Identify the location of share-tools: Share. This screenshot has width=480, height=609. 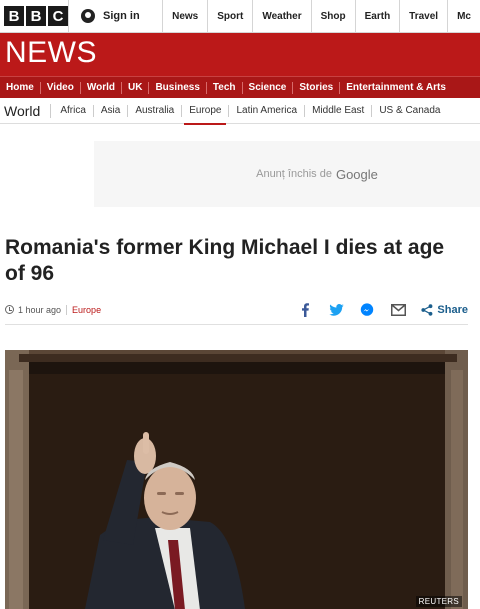
(382, 310).